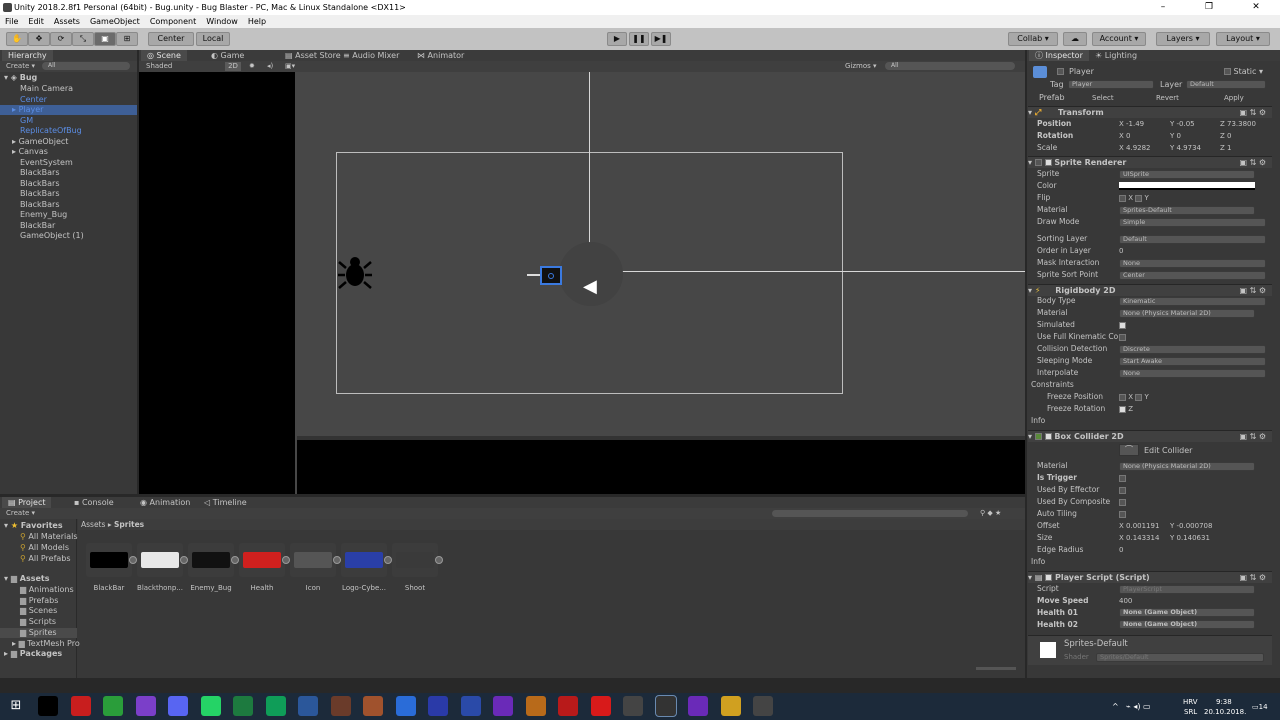 The height and width of the screenshot is (720, 1280). I want to click on effects-toggle-icon: ▣▾, so click(290, 66).